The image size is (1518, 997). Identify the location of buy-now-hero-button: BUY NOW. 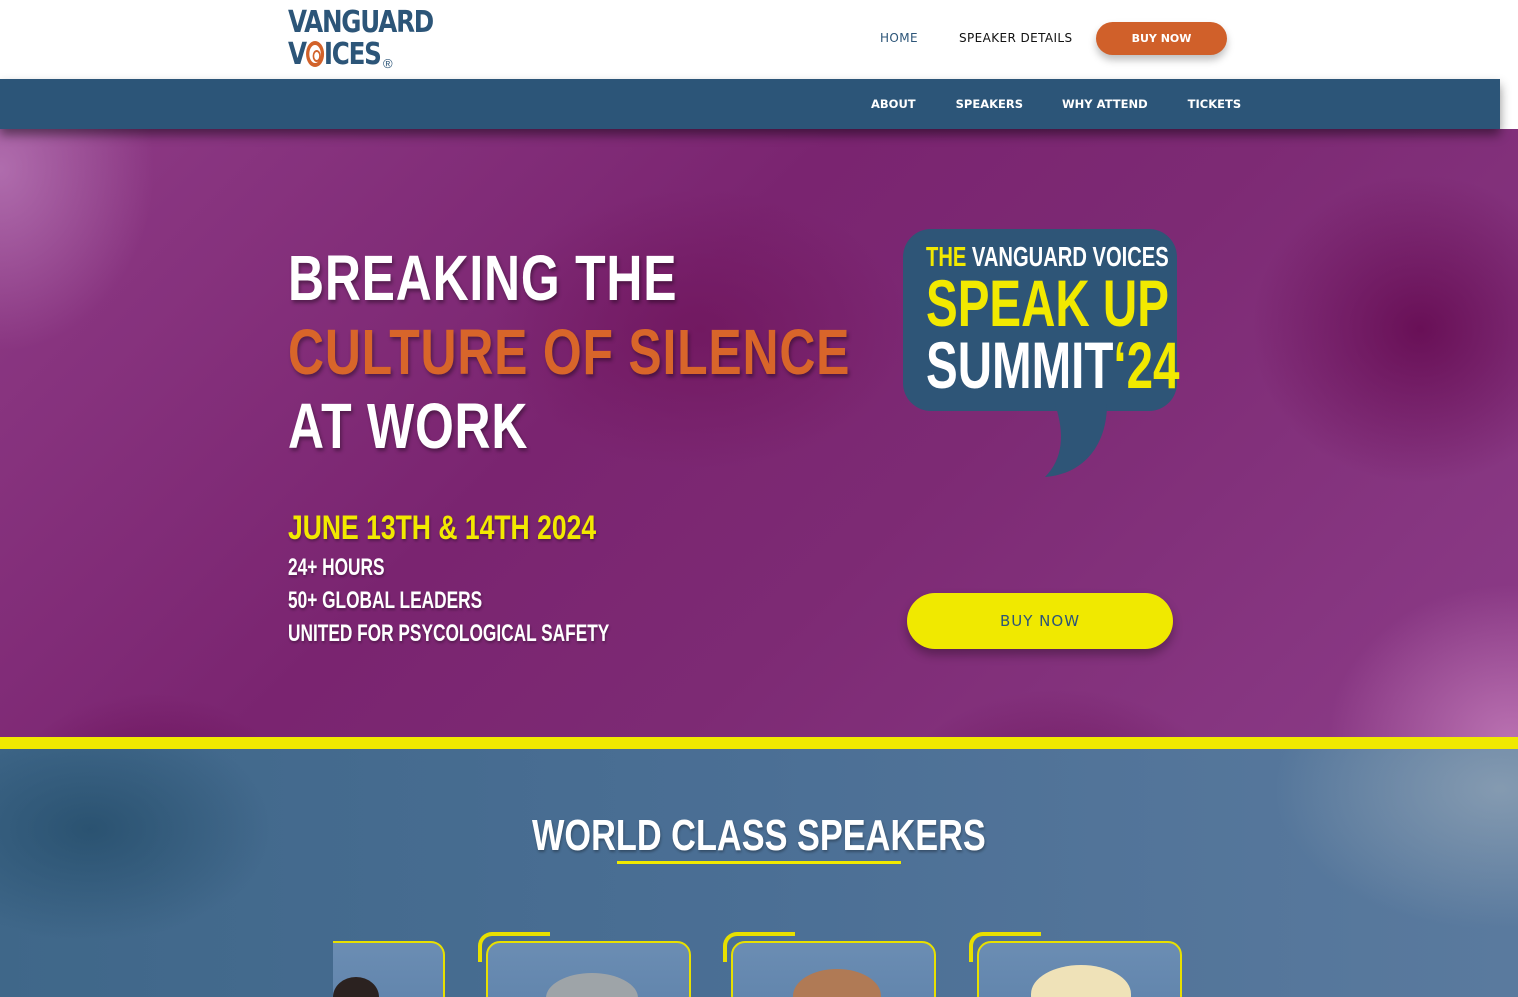
(1040, 621).